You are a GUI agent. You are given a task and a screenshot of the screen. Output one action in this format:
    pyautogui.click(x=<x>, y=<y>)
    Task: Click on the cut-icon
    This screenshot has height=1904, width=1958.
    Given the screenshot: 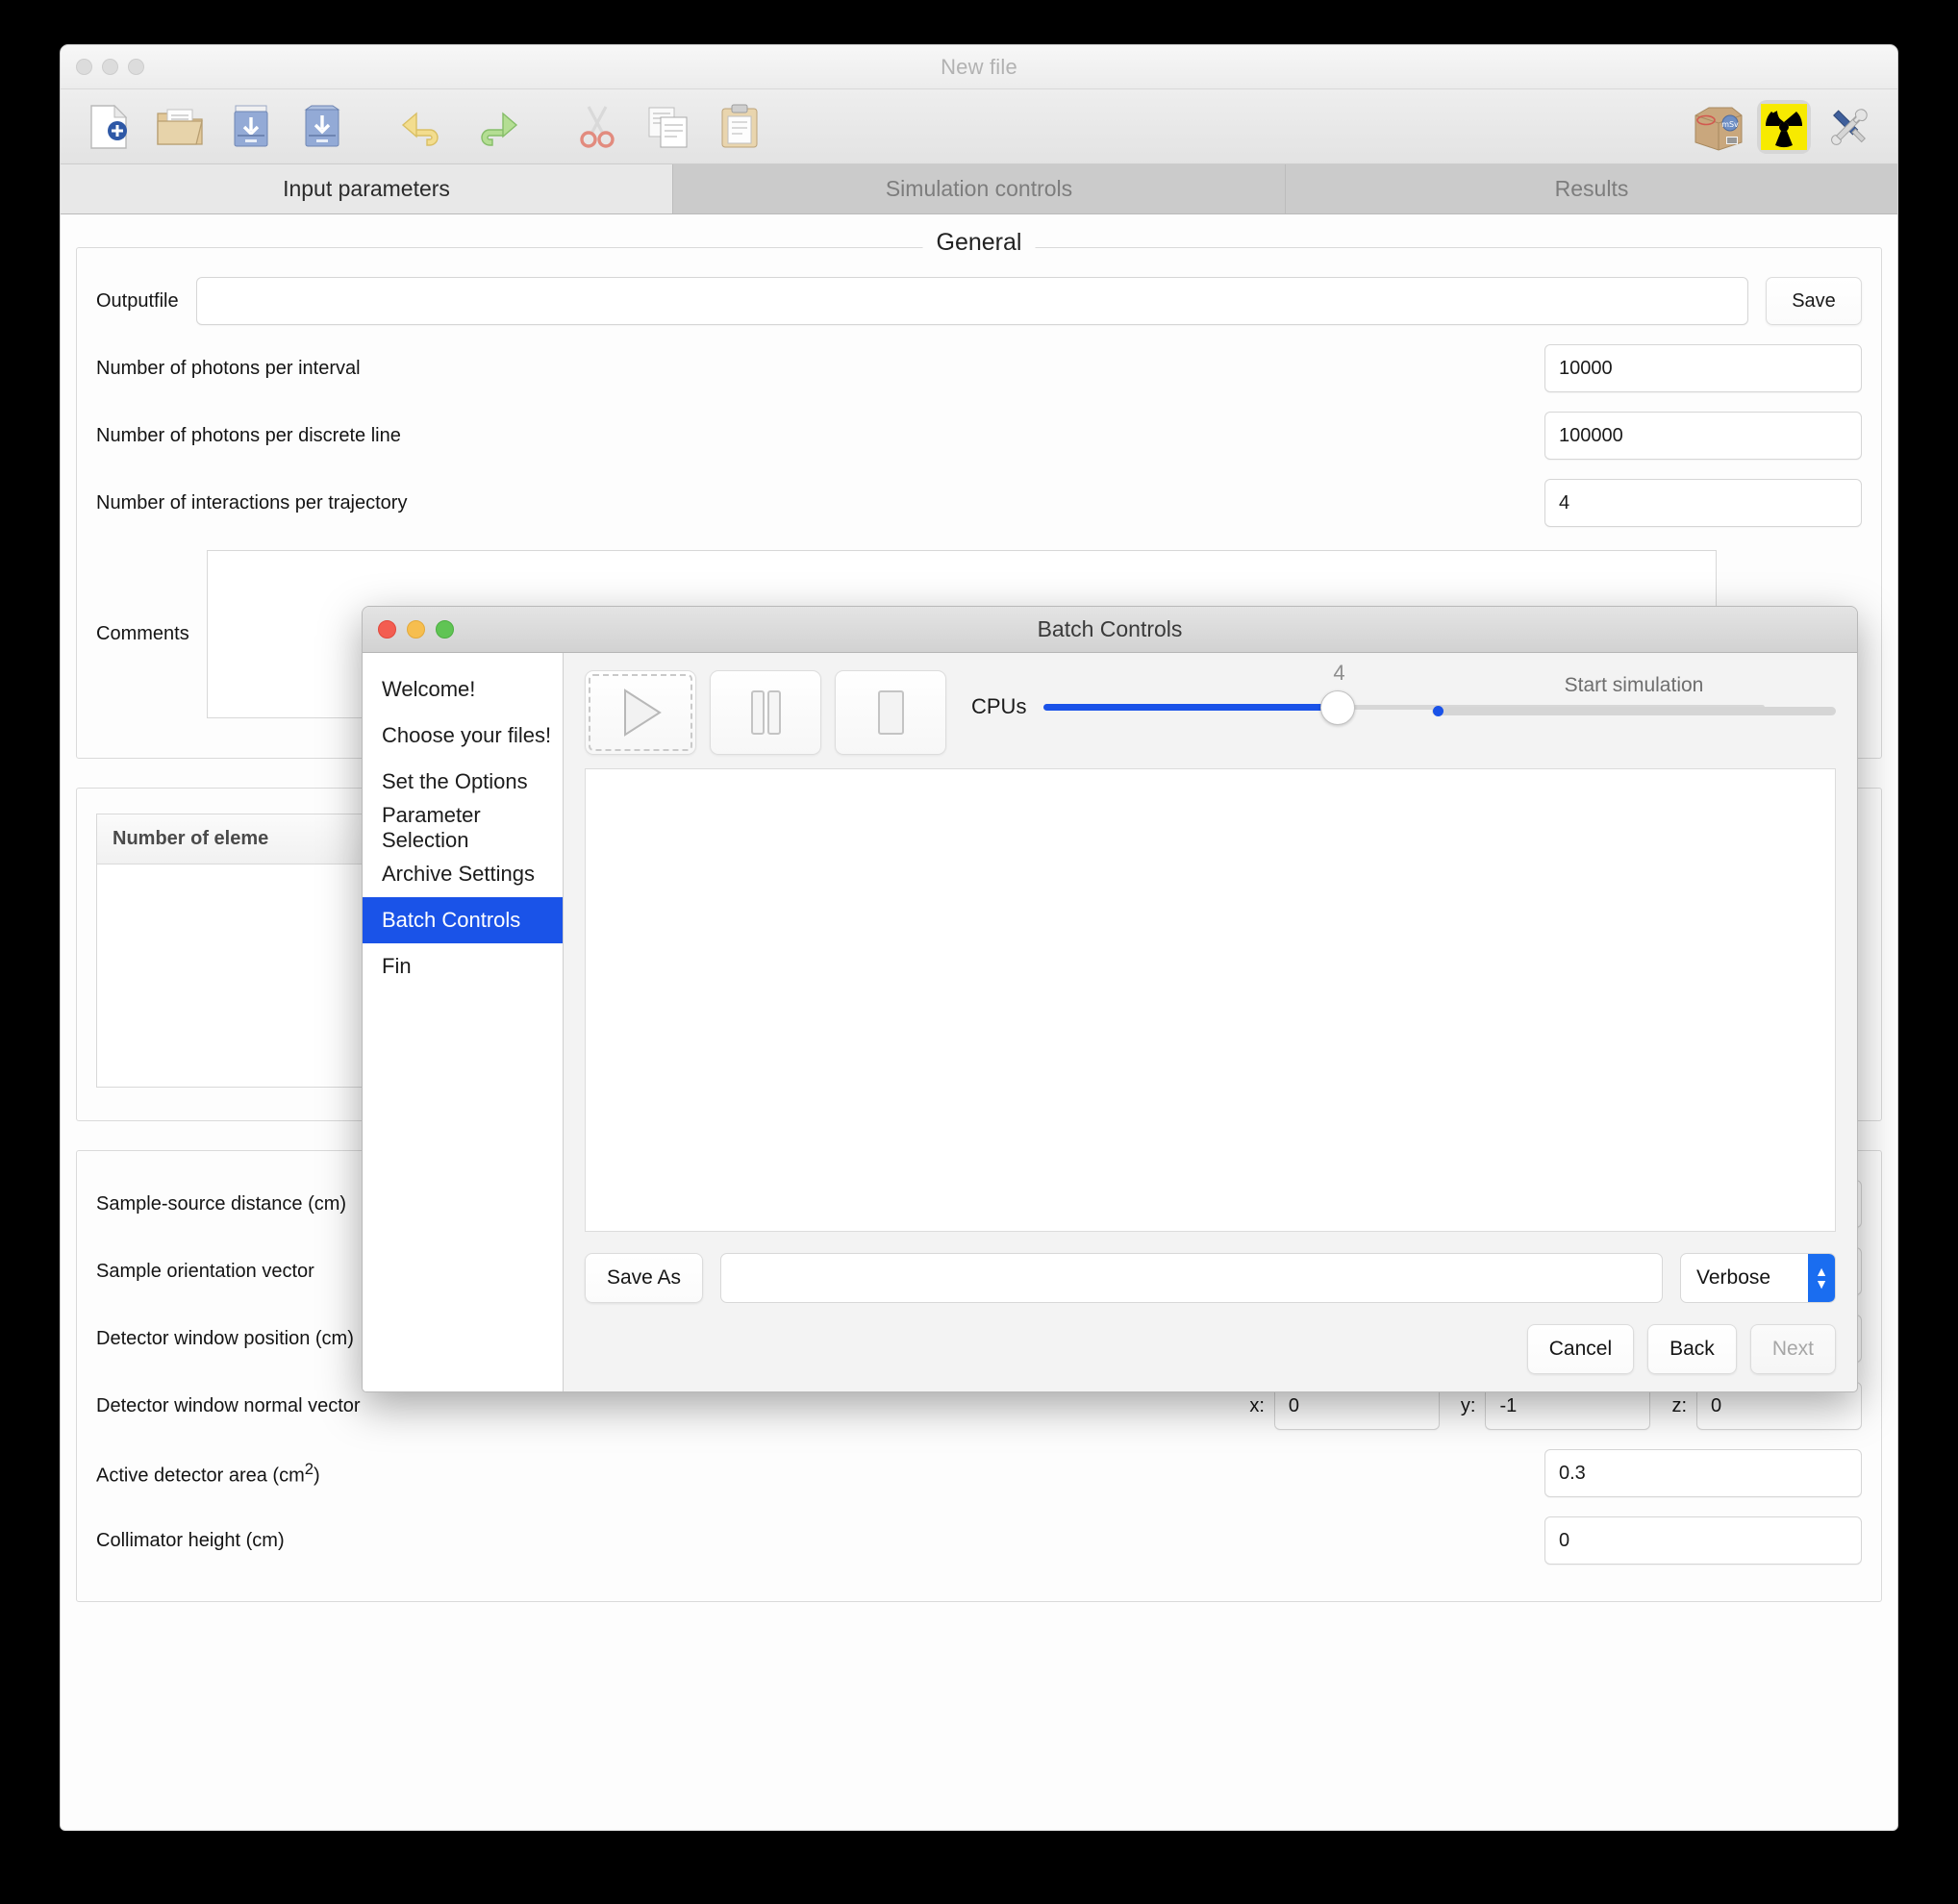 What is the action you would take?
    pyautogui.click(x=597, y=127)
    